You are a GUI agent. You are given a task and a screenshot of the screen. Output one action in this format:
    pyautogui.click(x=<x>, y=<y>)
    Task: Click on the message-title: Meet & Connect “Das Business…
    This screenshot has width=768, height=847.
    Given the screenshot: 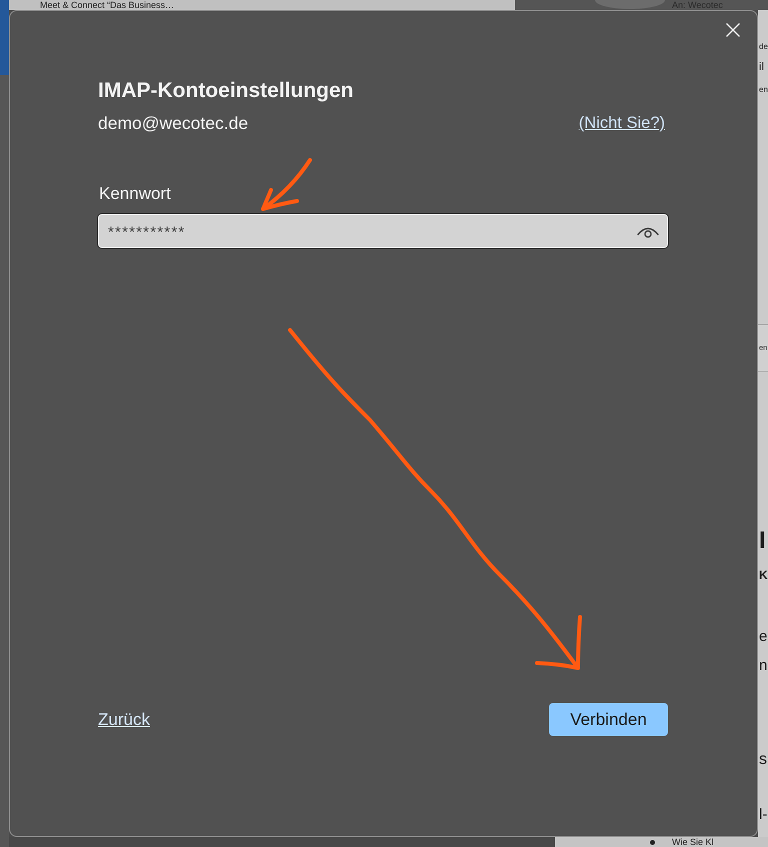 What is the action you would take?
    pyautogui.click(x=107, y=5)
    